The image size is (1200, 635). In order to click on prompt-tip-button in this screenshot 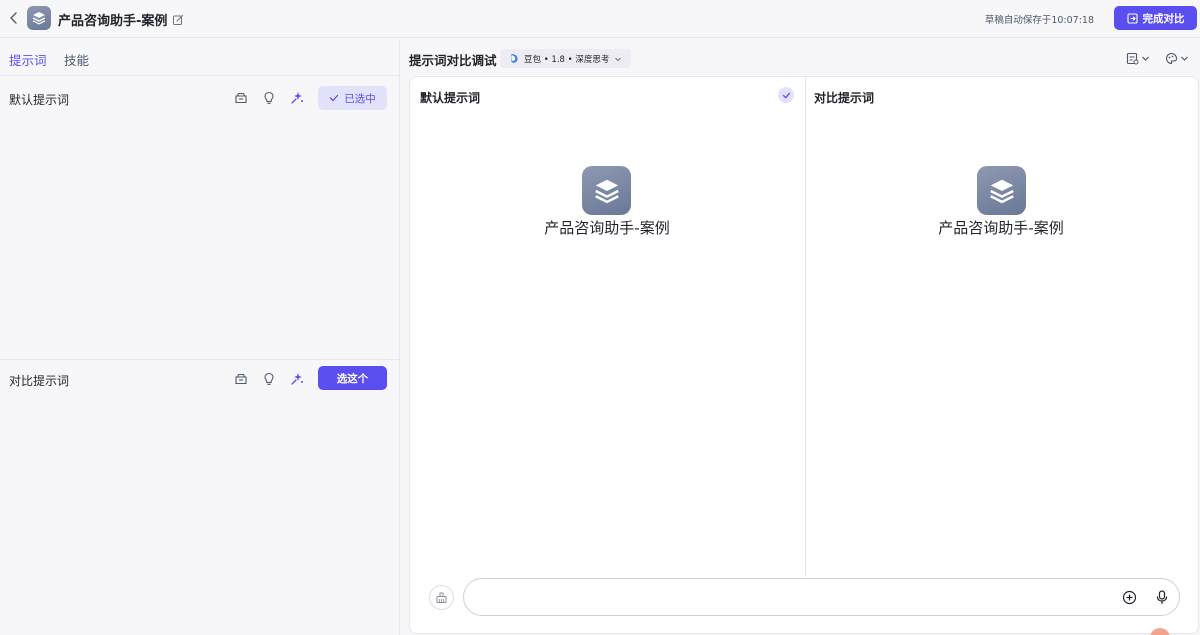, I will do `click(269, 98)`.